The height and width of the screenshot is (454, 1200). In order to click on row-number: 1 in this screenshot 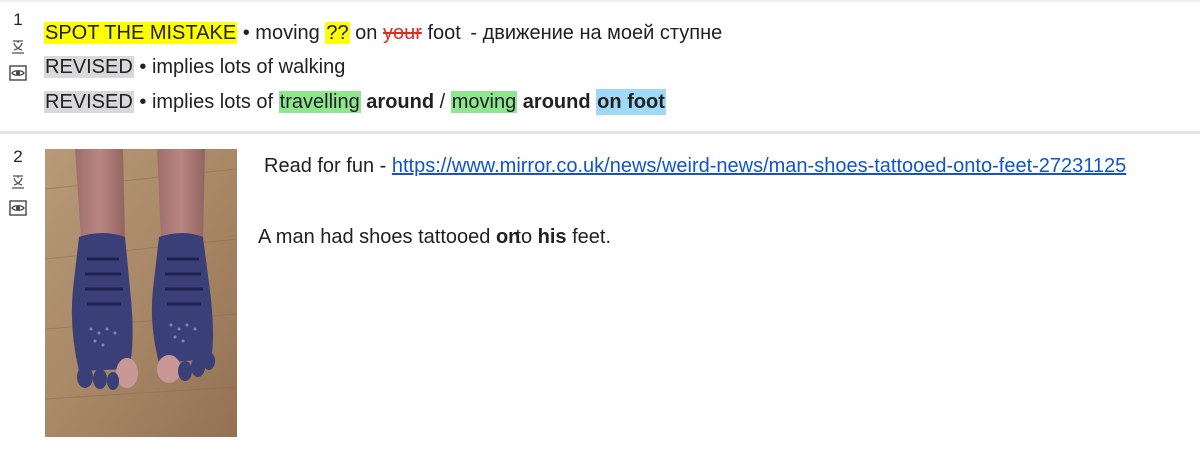, I will do `click(18, 19)`.